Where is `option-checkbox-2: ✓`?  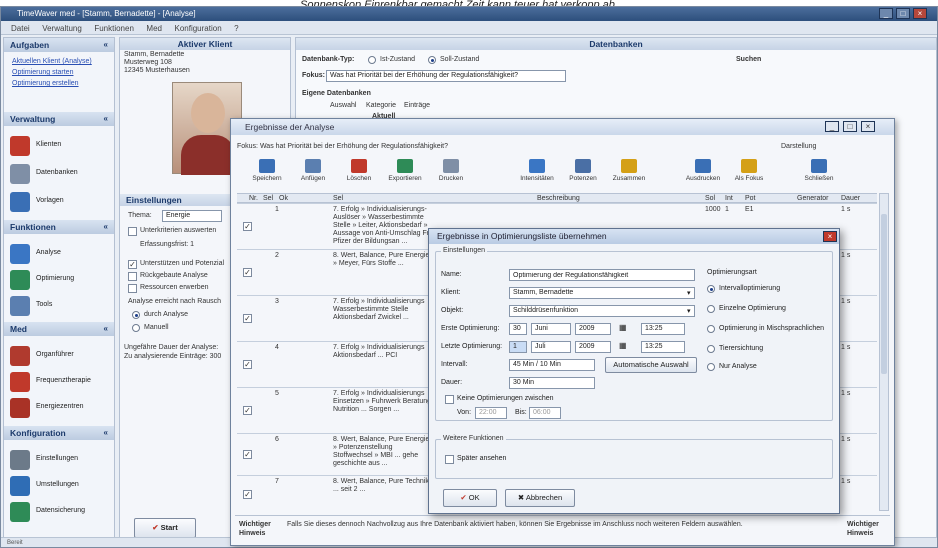 option-checkbox-2: ✓ is located at coordinates (132, 264).